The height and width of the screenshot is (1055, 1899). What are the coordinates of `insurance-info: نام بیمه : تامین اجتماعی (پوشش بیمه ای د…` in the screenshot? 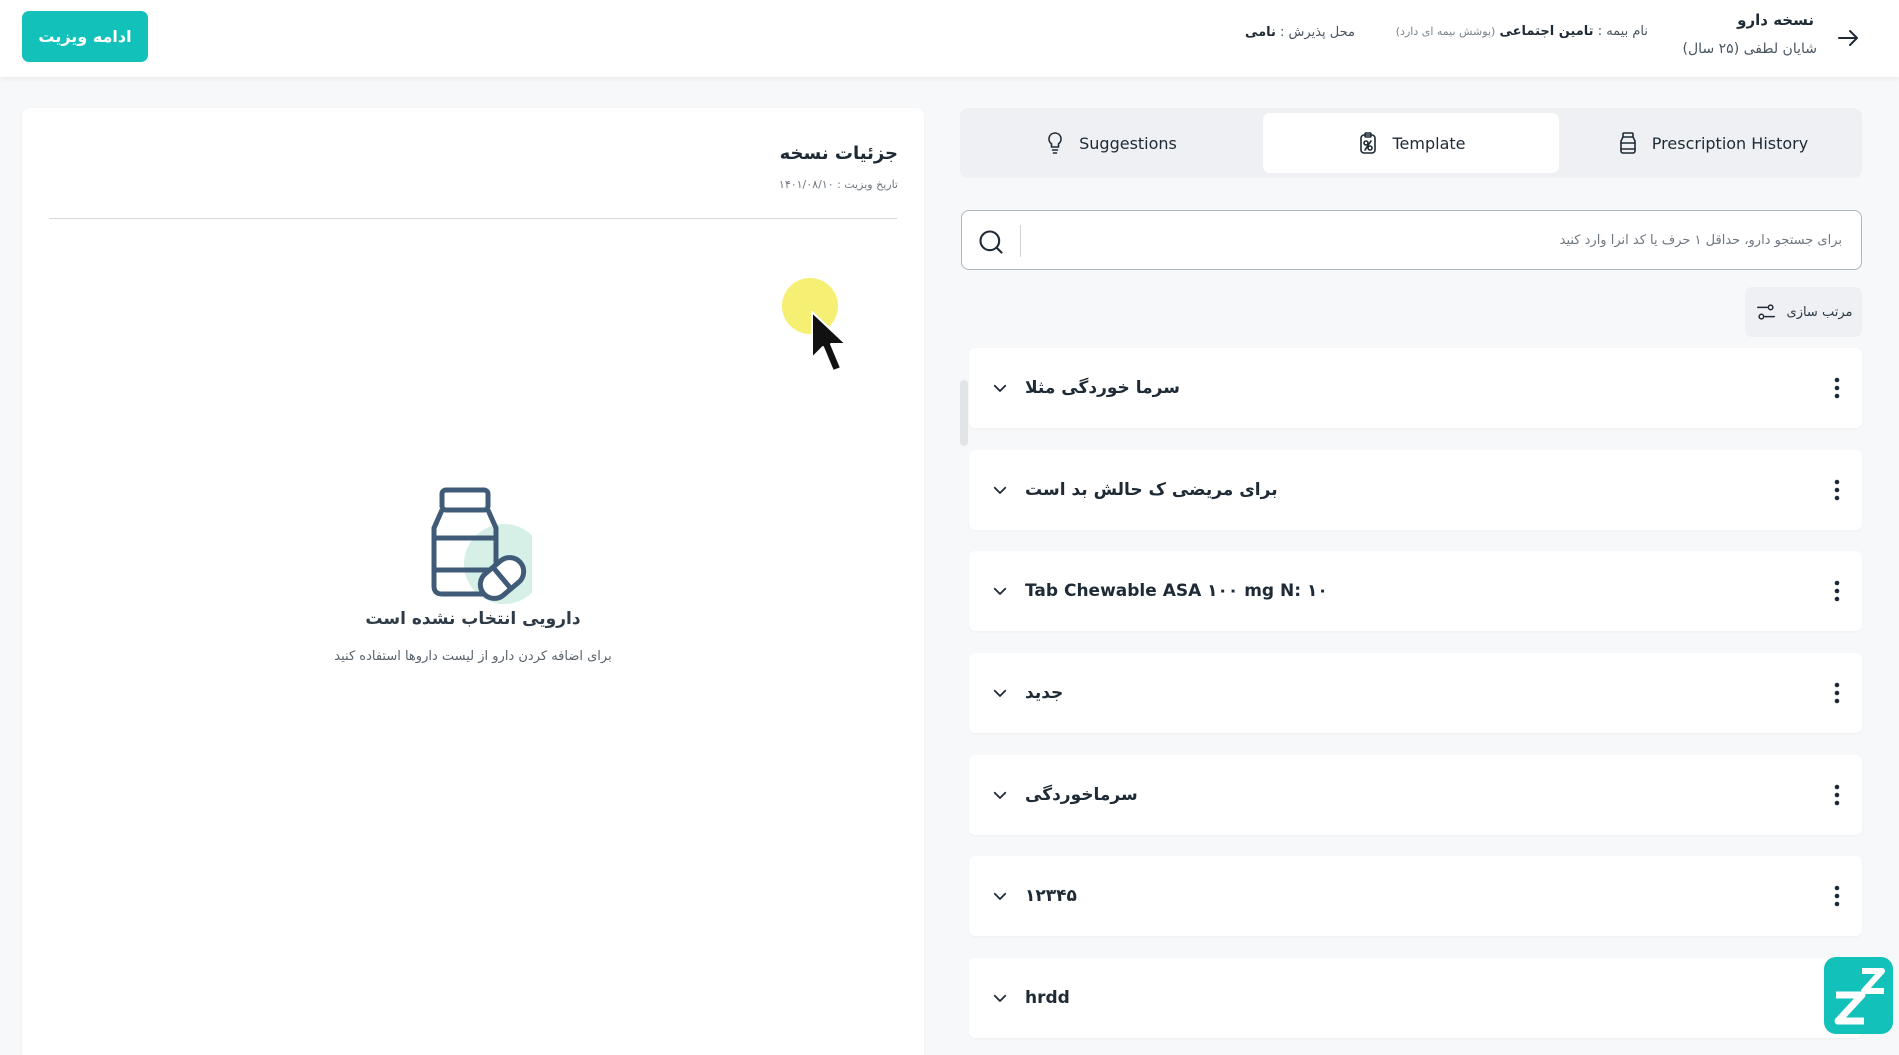 It's located at (1522, 31).